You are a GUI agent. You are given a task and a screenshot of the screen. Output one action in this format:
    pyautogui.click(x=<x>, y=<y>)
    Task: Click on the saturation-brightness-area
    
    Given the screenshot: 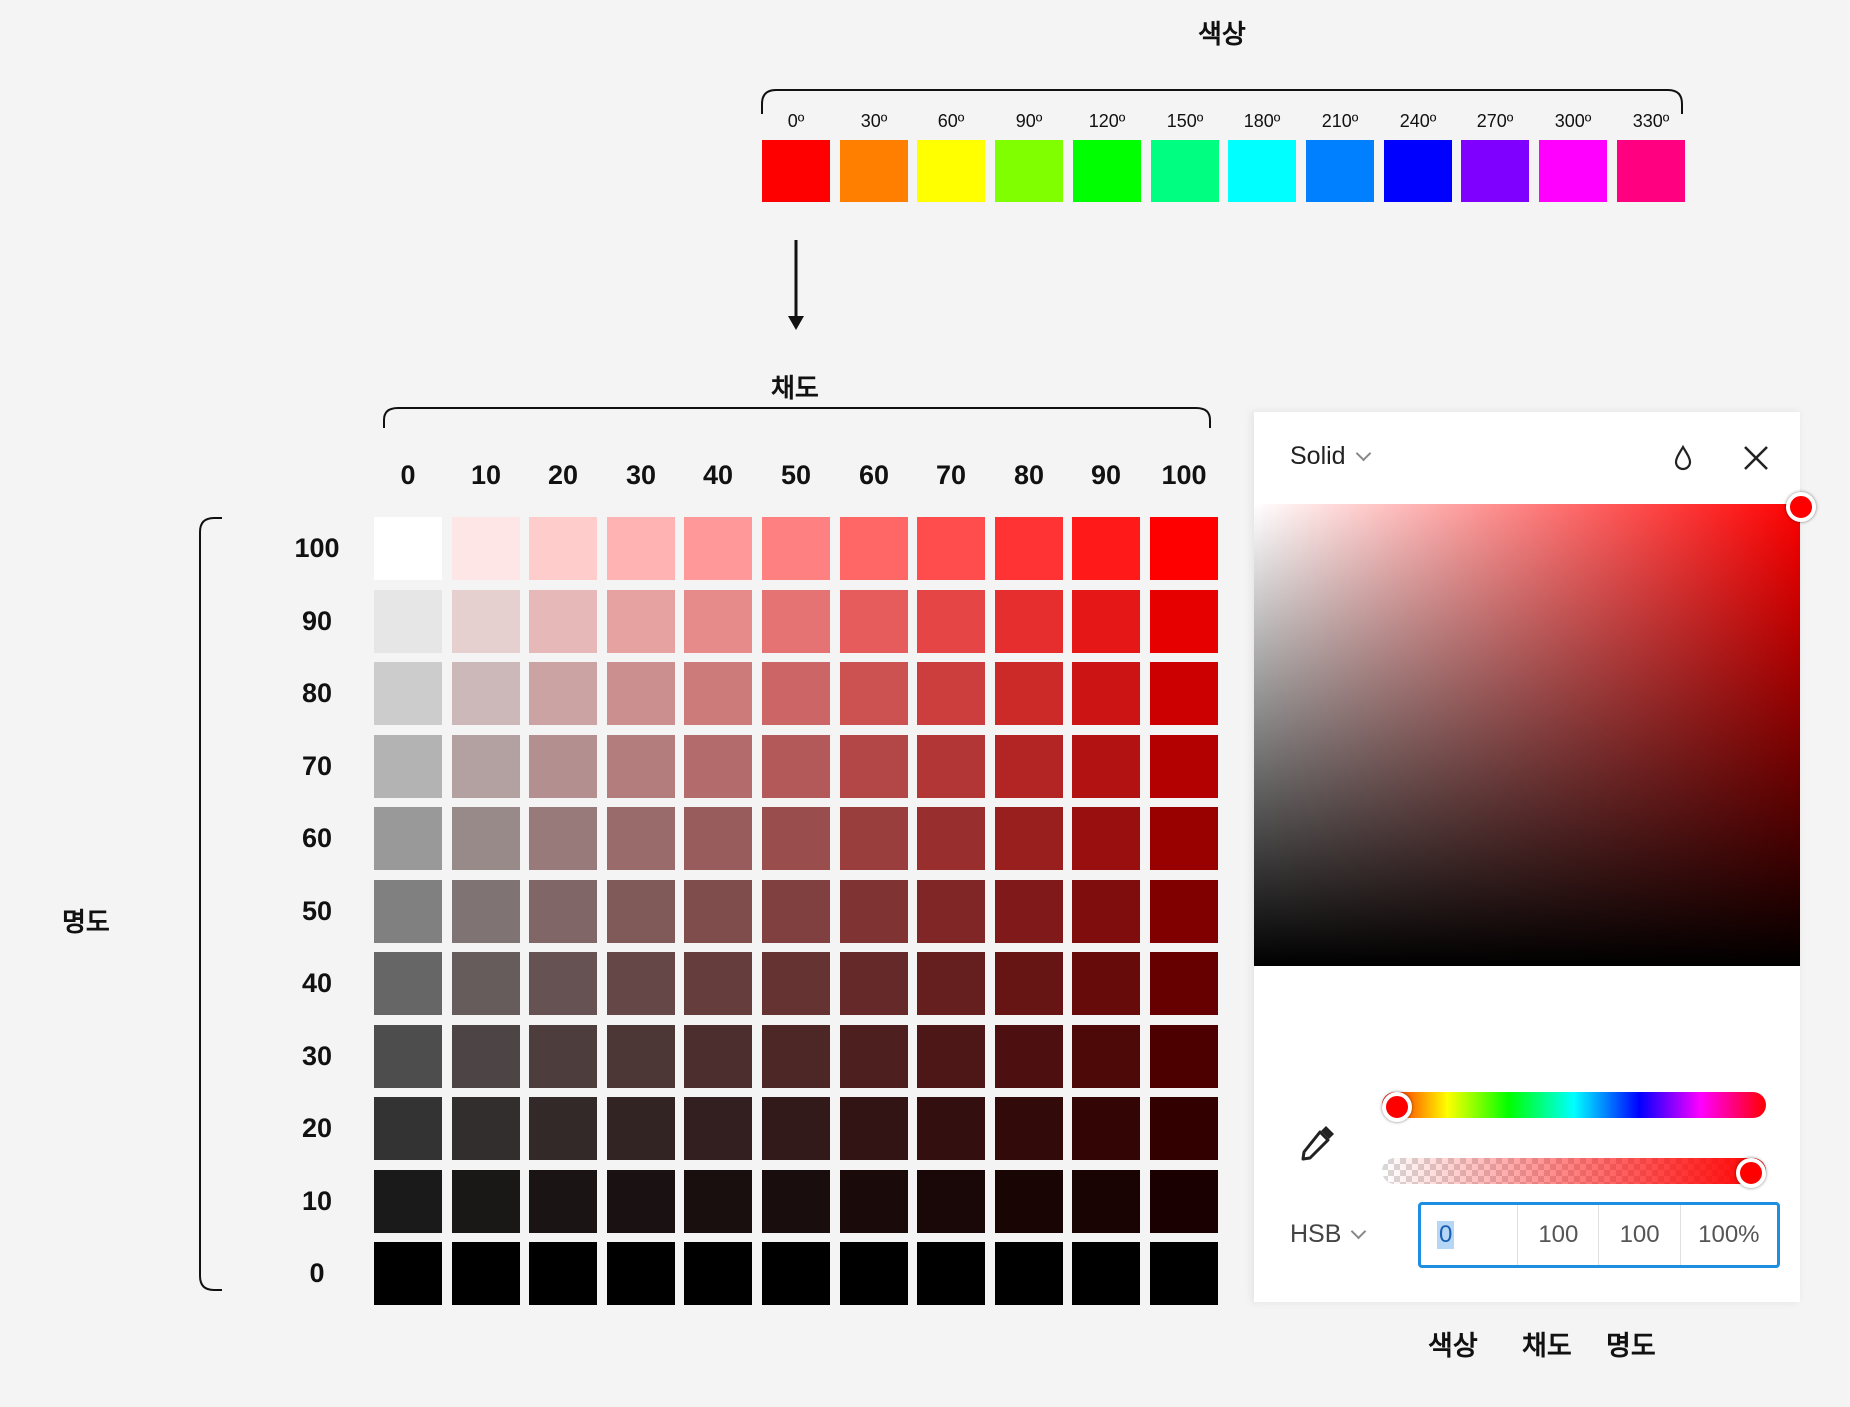 What is the action you would take?
    pyautogui.click(x=1527, y=735)
    